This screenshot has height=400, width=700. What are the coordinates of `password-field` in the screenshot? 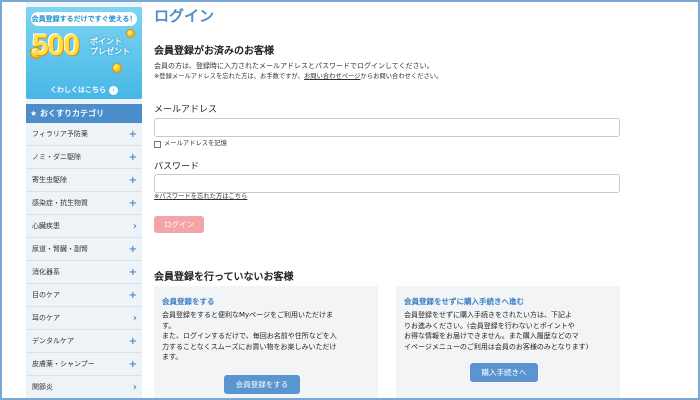 It's located at (387, 183).